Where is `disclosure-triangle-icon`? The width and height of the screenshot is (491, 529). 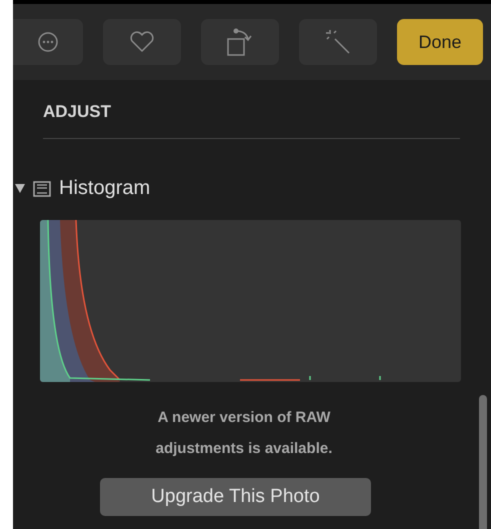
disclosure-triangle-icon is located at coordinates (20, 188).